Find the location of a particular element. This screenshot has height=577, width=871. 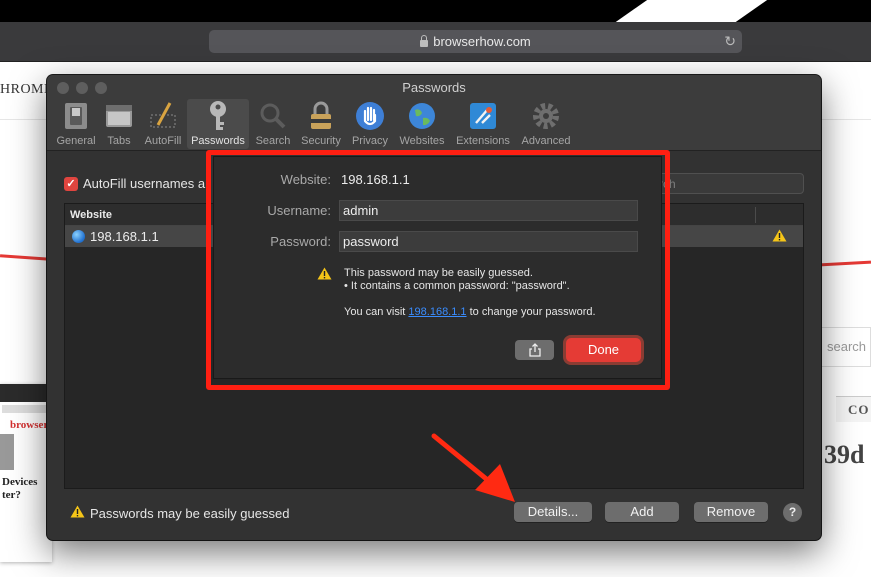

username-label: Username: is located at coordinates (299, 210).